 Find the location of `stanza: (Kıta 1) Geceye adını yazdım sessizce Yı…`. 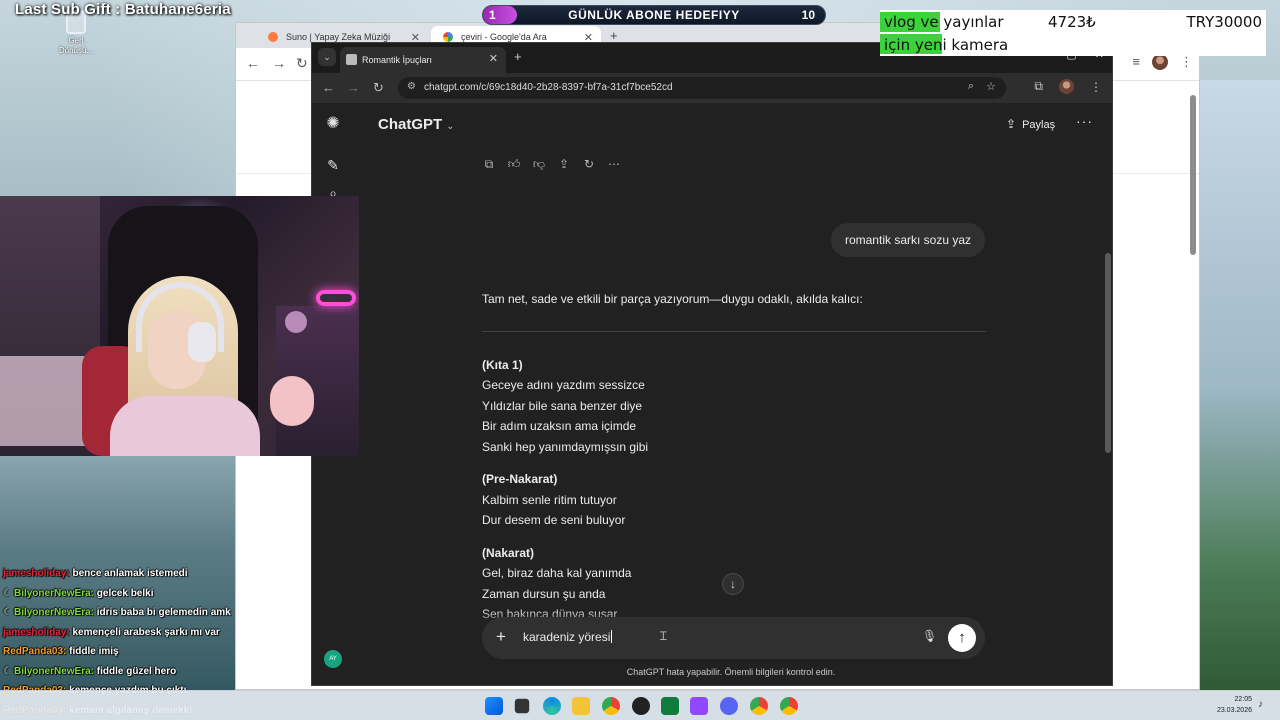

stanza: (Kıta 1) Geceye adını yazdım sessizce Yı… is located at coordinates (734, 406).